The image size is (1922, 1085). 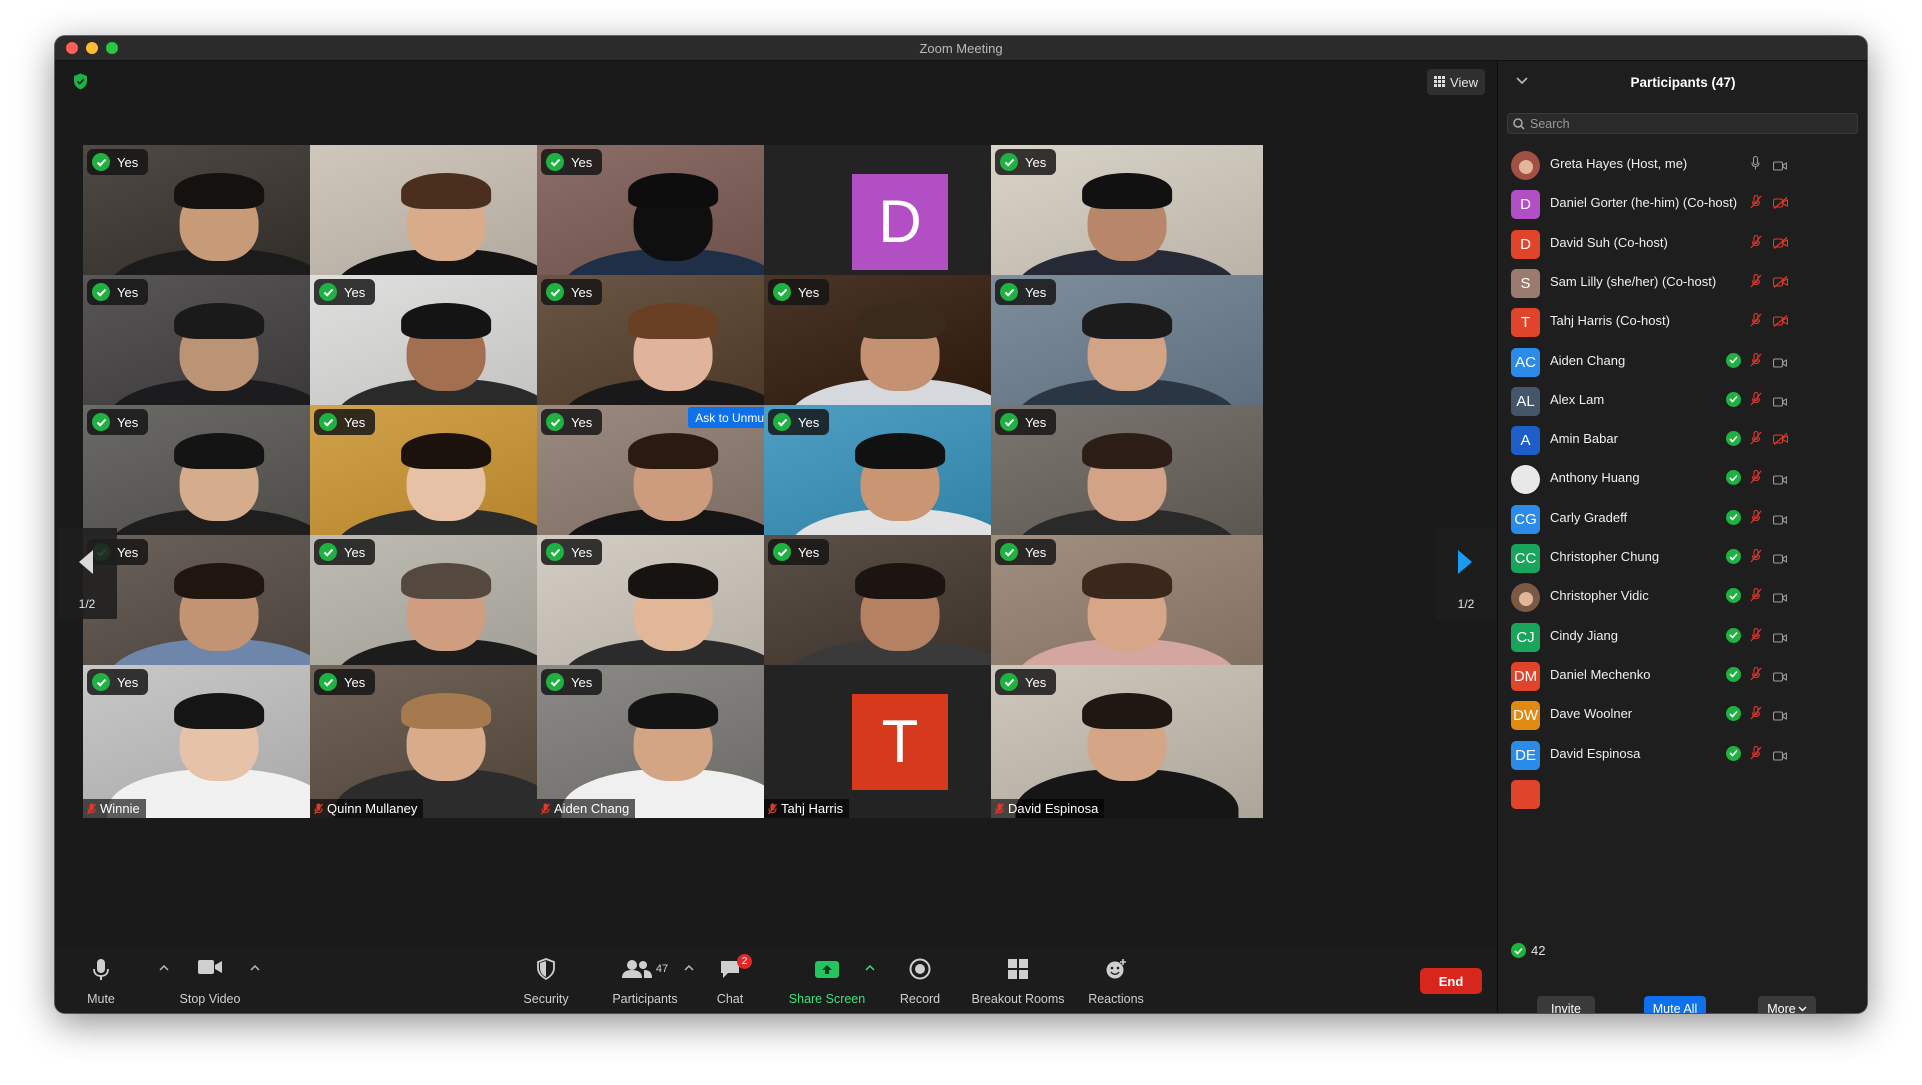 I want to click on video-off-icon, so click(x=1780, y=323).